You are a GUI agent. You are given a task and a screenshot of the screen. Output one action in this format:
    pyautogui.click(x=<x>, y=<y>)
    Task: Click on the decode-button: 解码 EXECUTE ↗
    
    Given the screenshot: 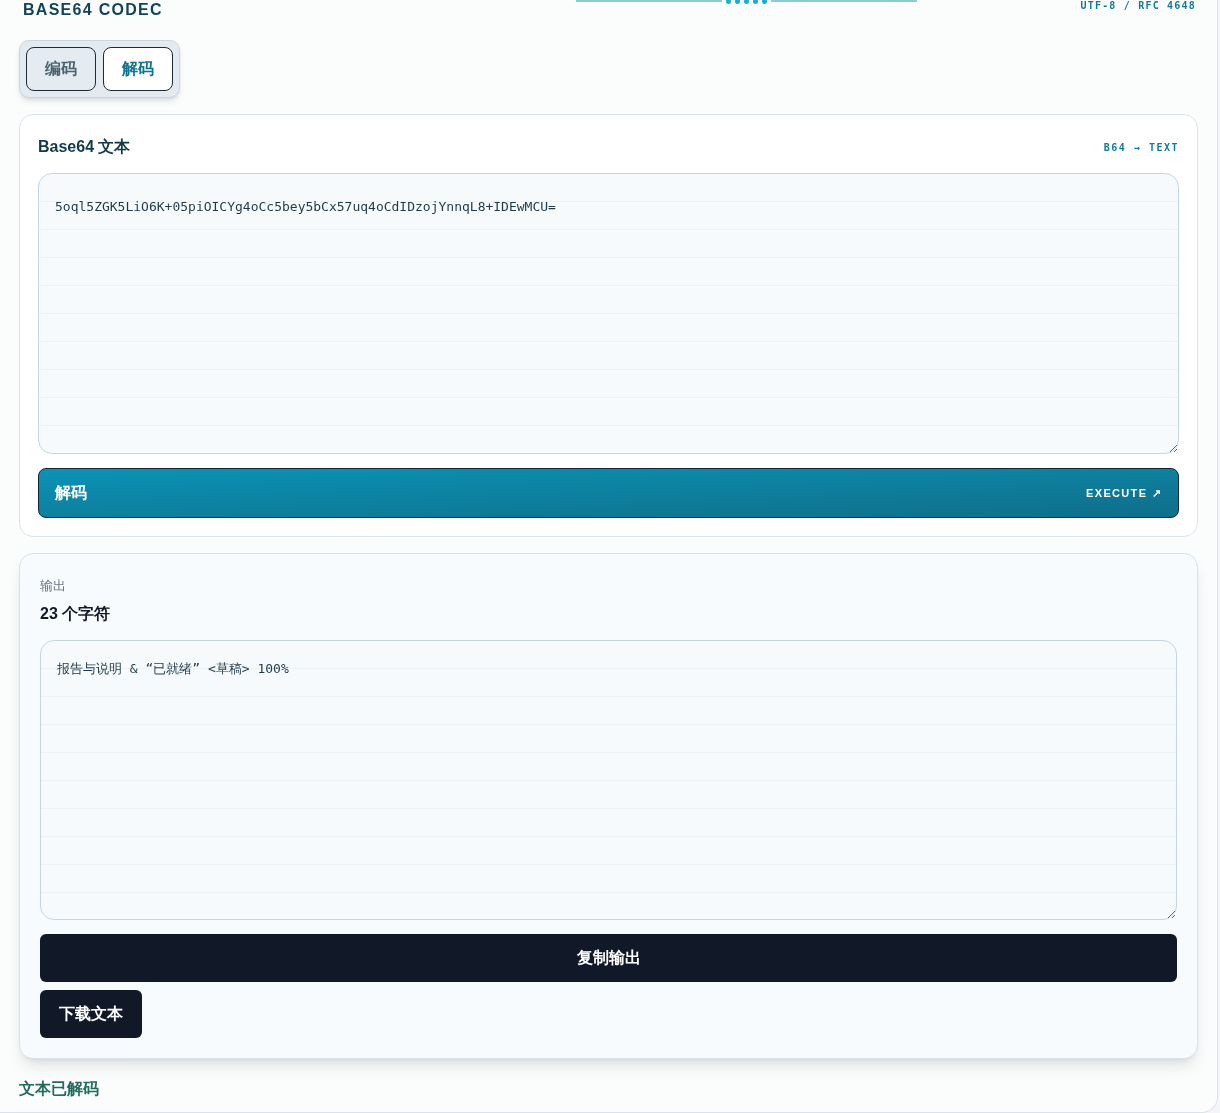 What is the action you would take?
    pyautogui.click(x=608, y=493)
    